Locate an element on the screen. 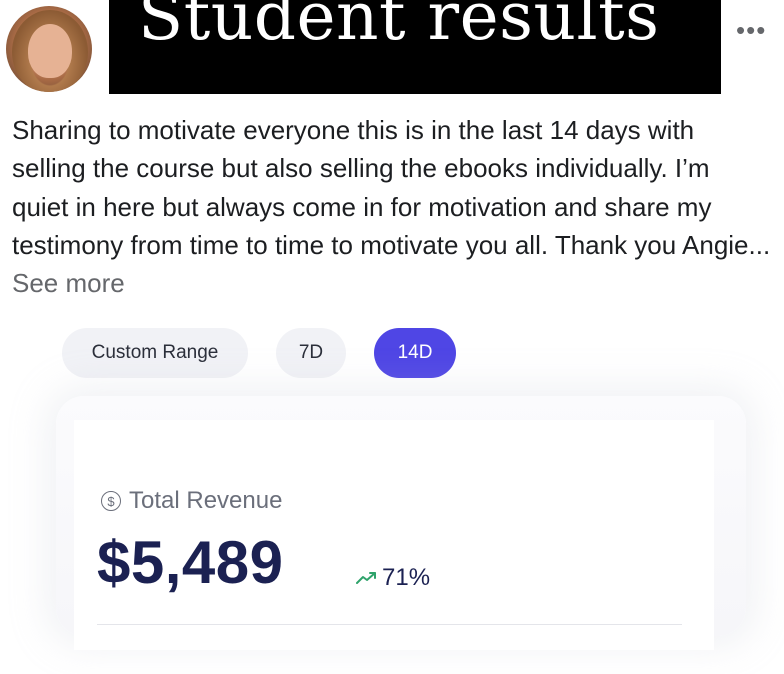 The image size is (784, 674). avatar-face is located at coordinates (50, 51).